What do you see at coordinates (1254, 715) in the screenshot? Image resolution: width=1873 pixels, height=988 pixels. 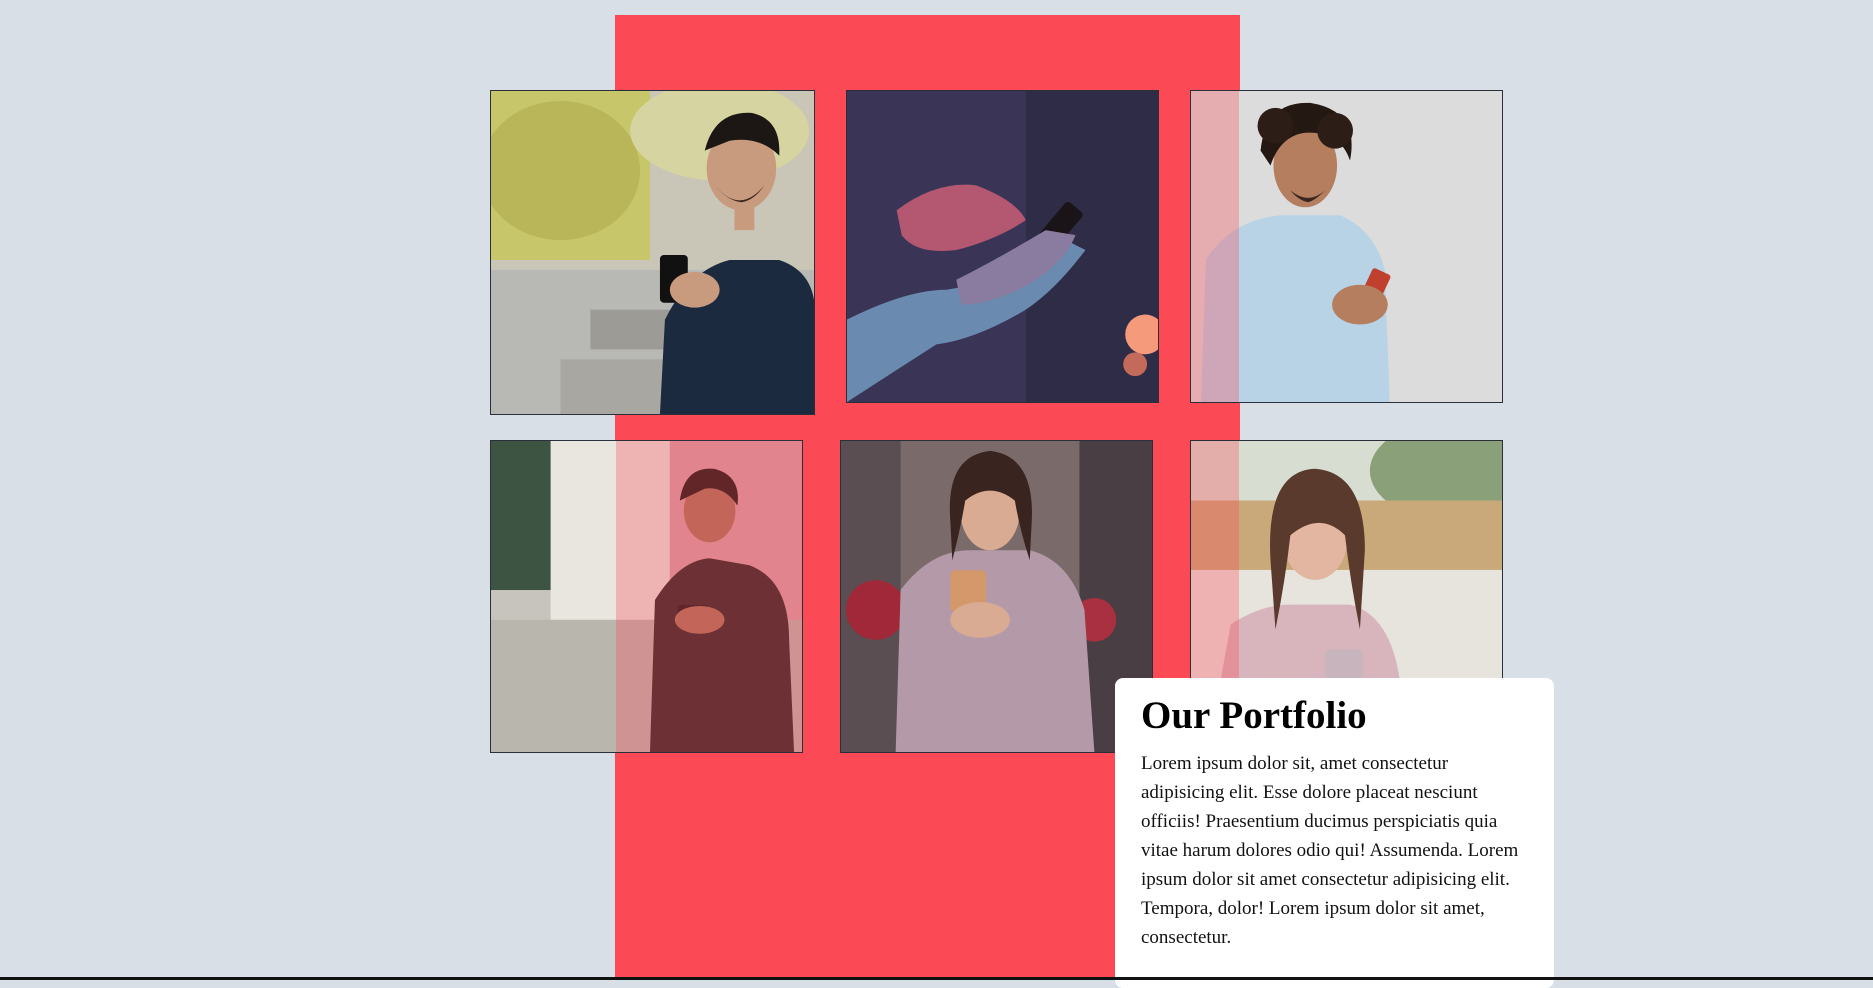 I see `portfolio-title: Our Portfolio` at bounding box center [1254, 715].